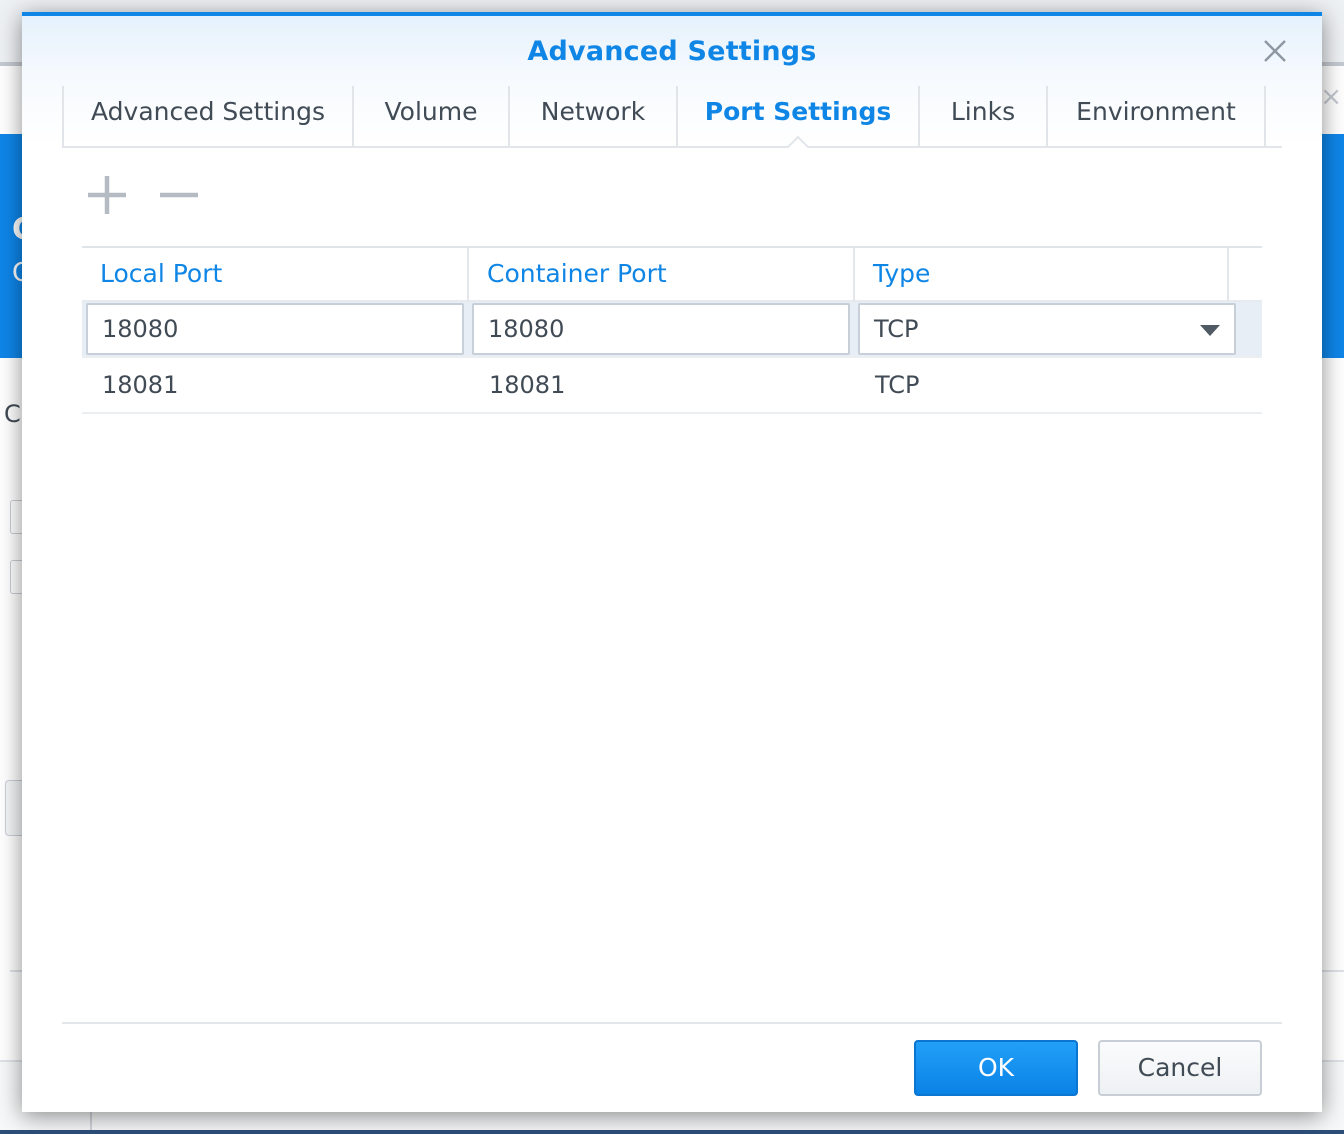 The image size is (1344, 1134). I want to click on ok-button: OK, so click(996, 1068).